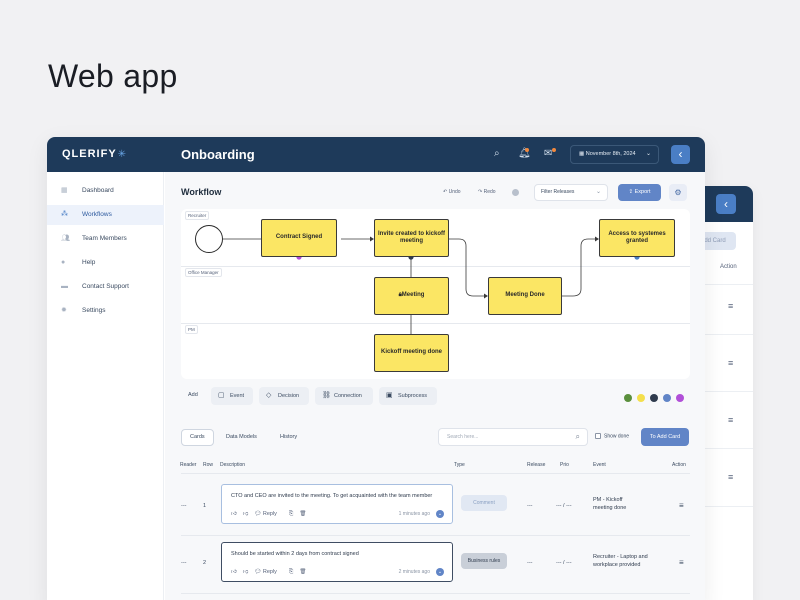  What do you see at coordinates (64, 286) in the screenshot?
I see `support-icon: ▬` at bounding box center [64, 286].